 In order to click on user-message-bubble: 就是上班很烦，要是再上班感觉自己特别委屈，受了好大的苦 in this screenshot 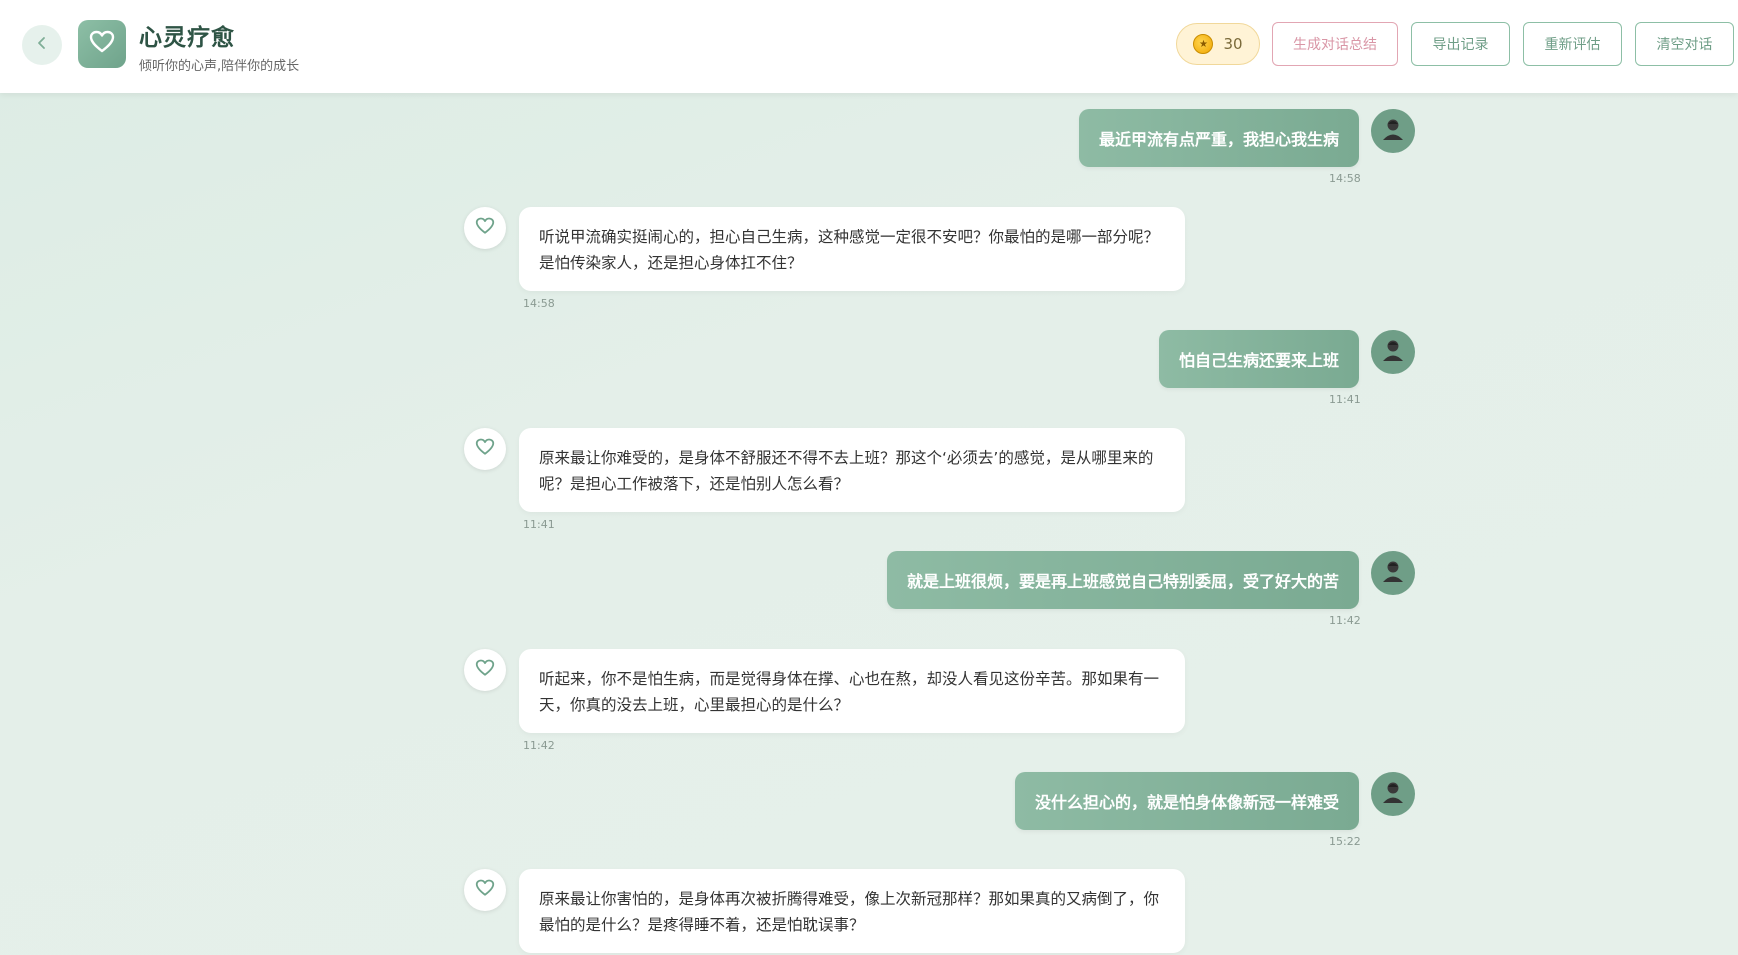, I will do `click(1122, 580)`.